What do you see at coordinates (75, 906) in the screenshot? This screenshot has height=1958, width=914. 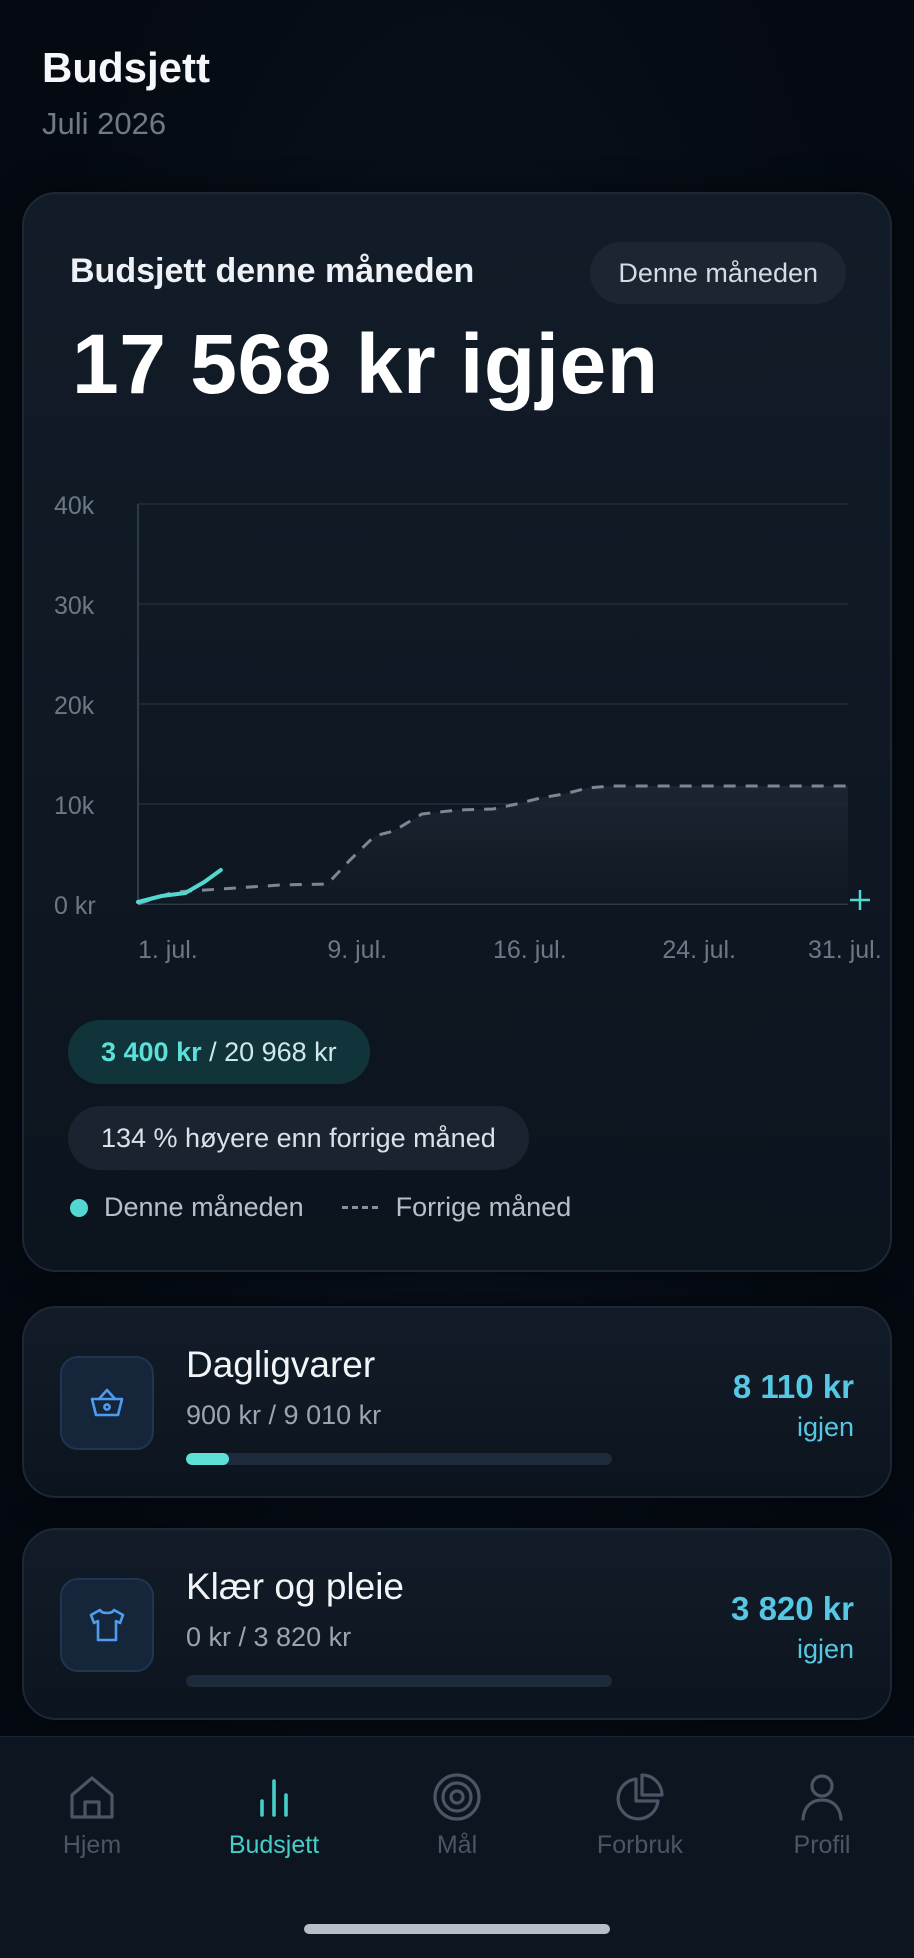 I see `y-tick-label: 0 kr` at bounding box center [75, 906].